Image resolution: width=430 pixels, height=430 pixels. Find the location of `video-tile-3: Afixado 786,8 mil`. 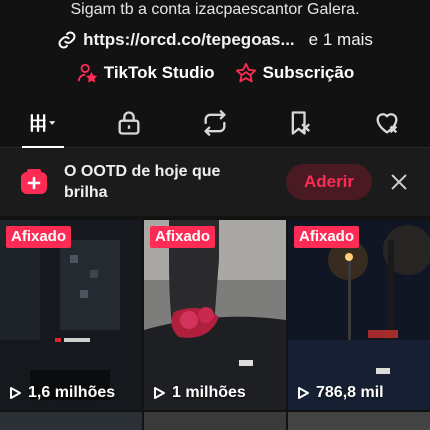

video-tile-3: Afixado 786,8 mil is located at coordinates (359, 315).